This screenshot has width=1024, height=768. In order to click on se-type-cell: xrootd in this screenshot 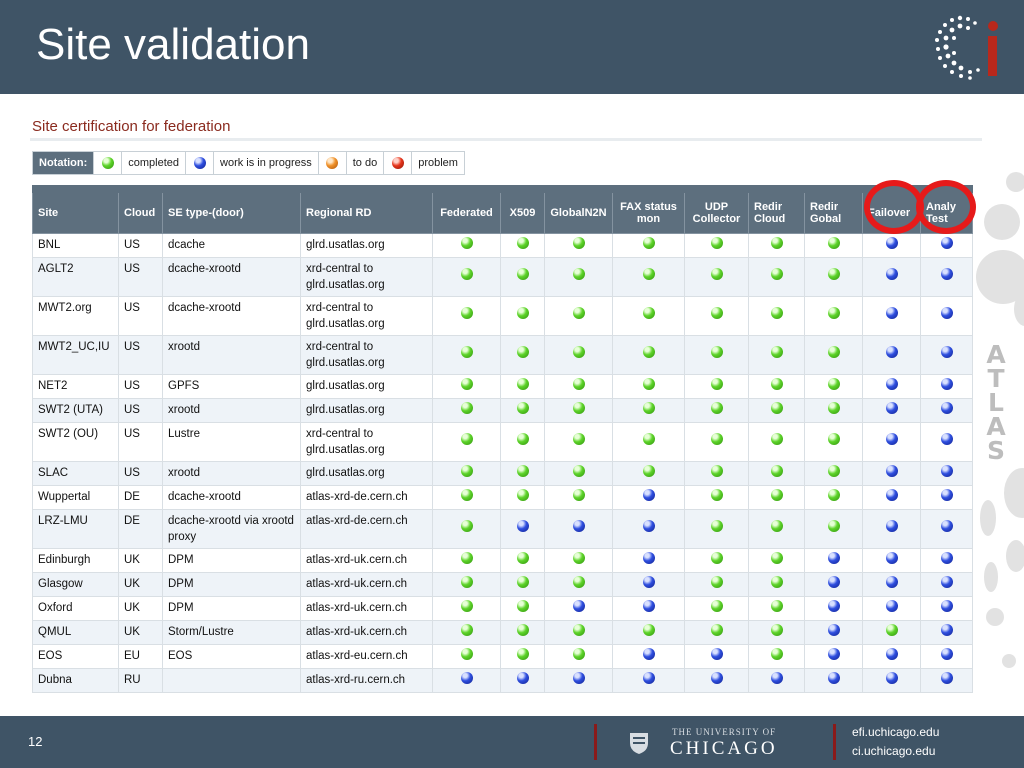, I will do `click(231, 354)`.